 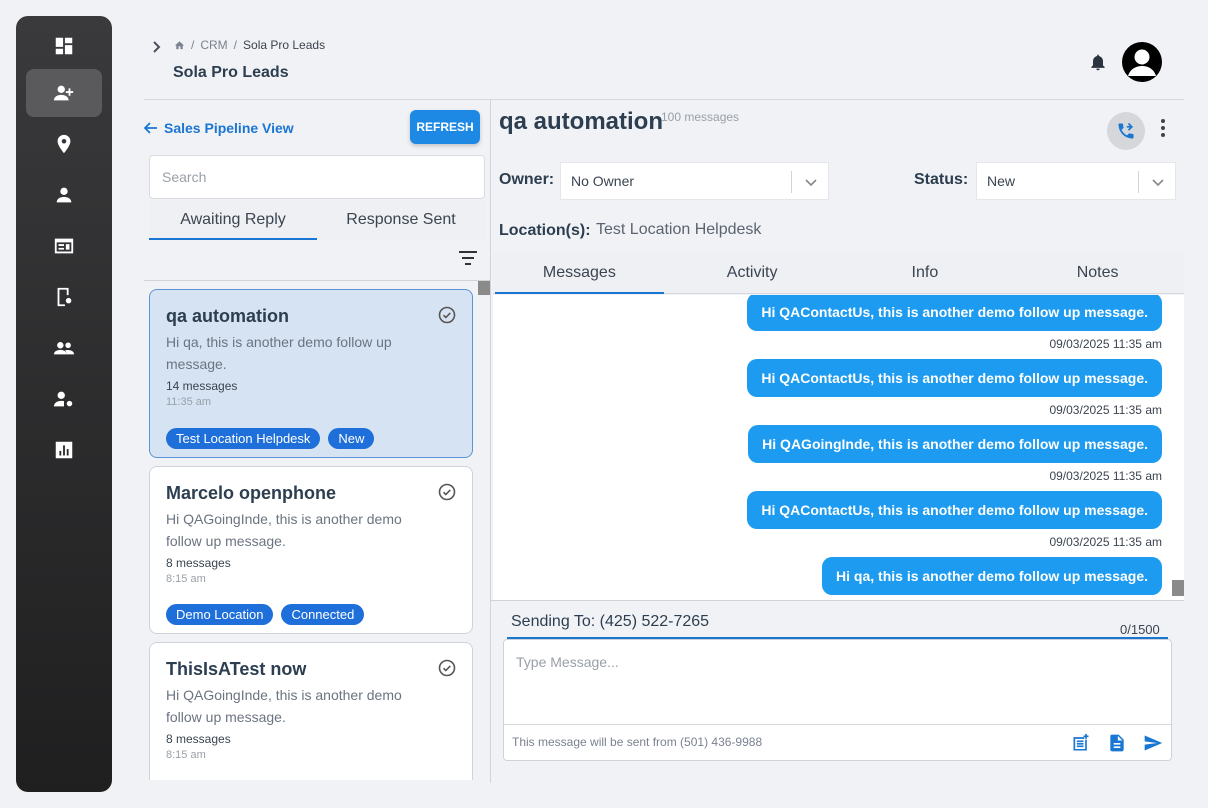 What do you see at coordinates (925, 272) in the screenshot?
I see `tab-info: Info` at bounding box center [925, 272].